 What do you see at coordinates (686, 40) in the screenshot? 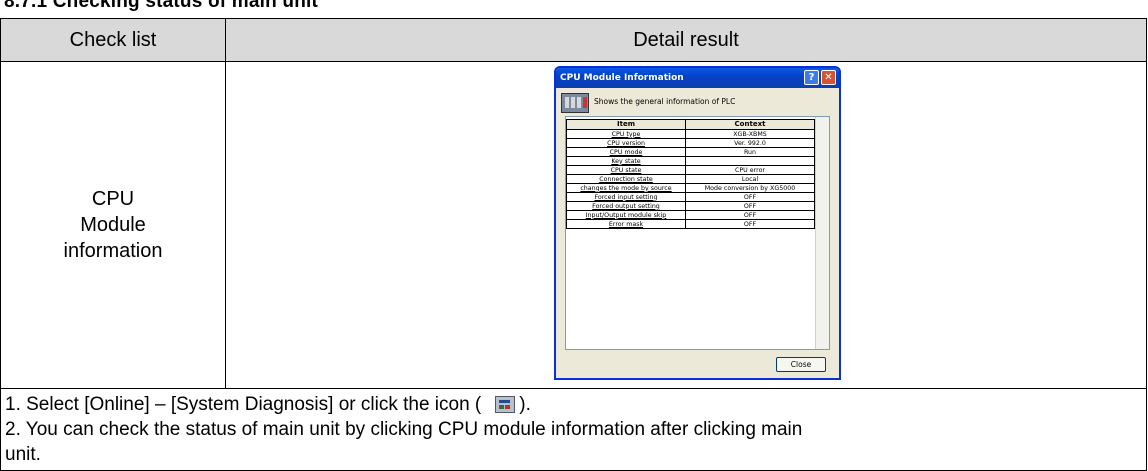
I see `detail-result-header: Detail result` at bounding box center [686, 40].